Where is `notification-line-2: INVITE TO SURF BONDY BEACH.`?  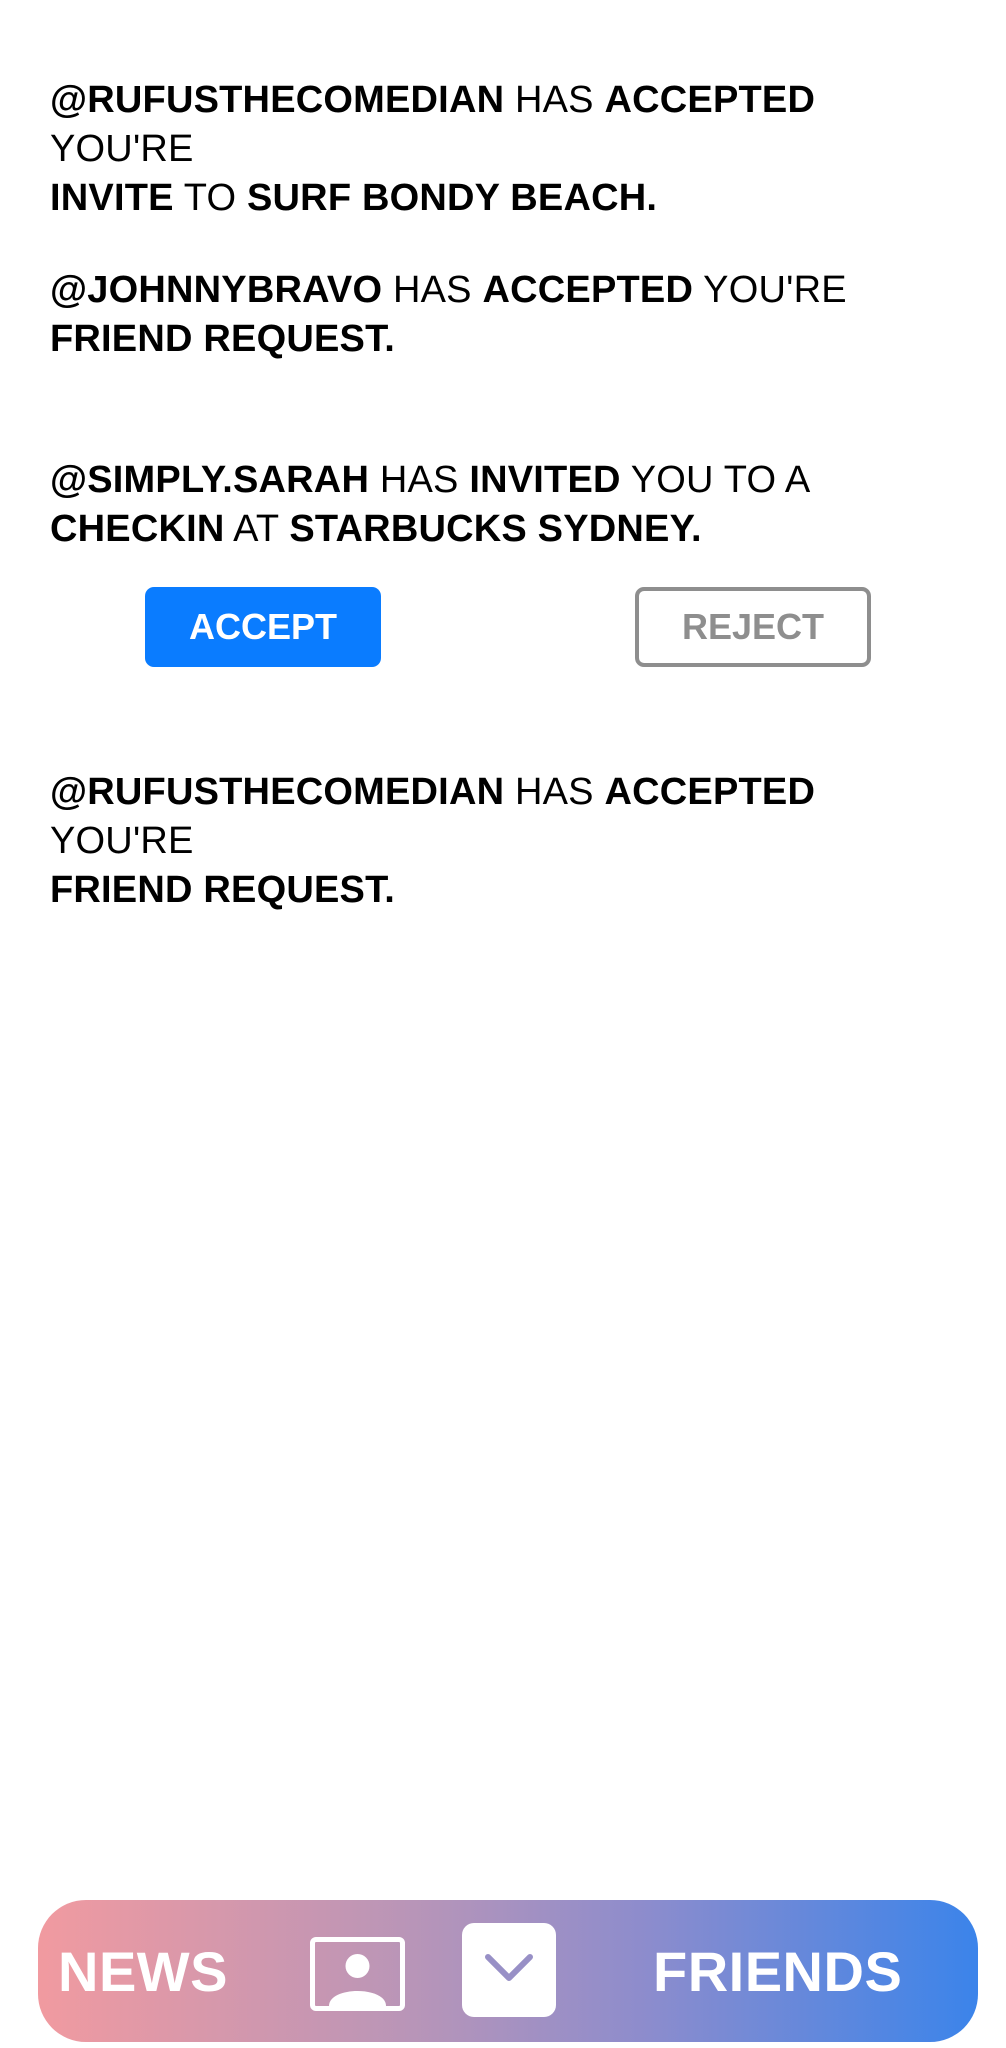 notification-line-2: INVITE TO SURF BONDY BEACH. is located at coordinates (500, 198).